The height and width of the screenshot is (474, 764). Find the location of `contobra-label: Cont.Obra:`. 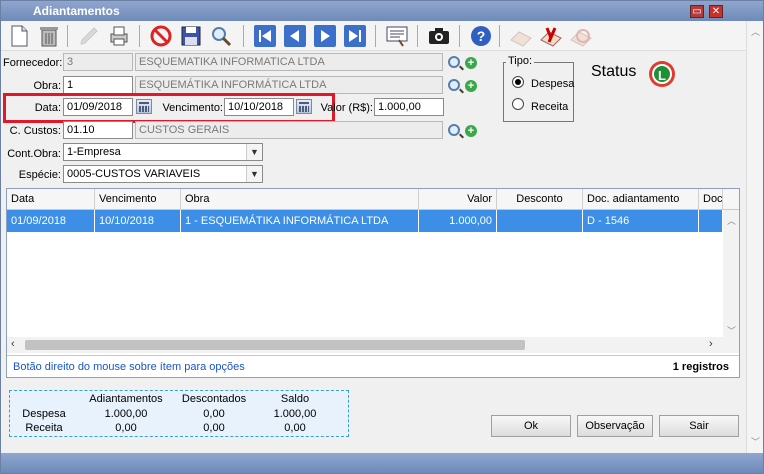

contobra-label: Cont.Obra: is located at coordinates (34, 154).